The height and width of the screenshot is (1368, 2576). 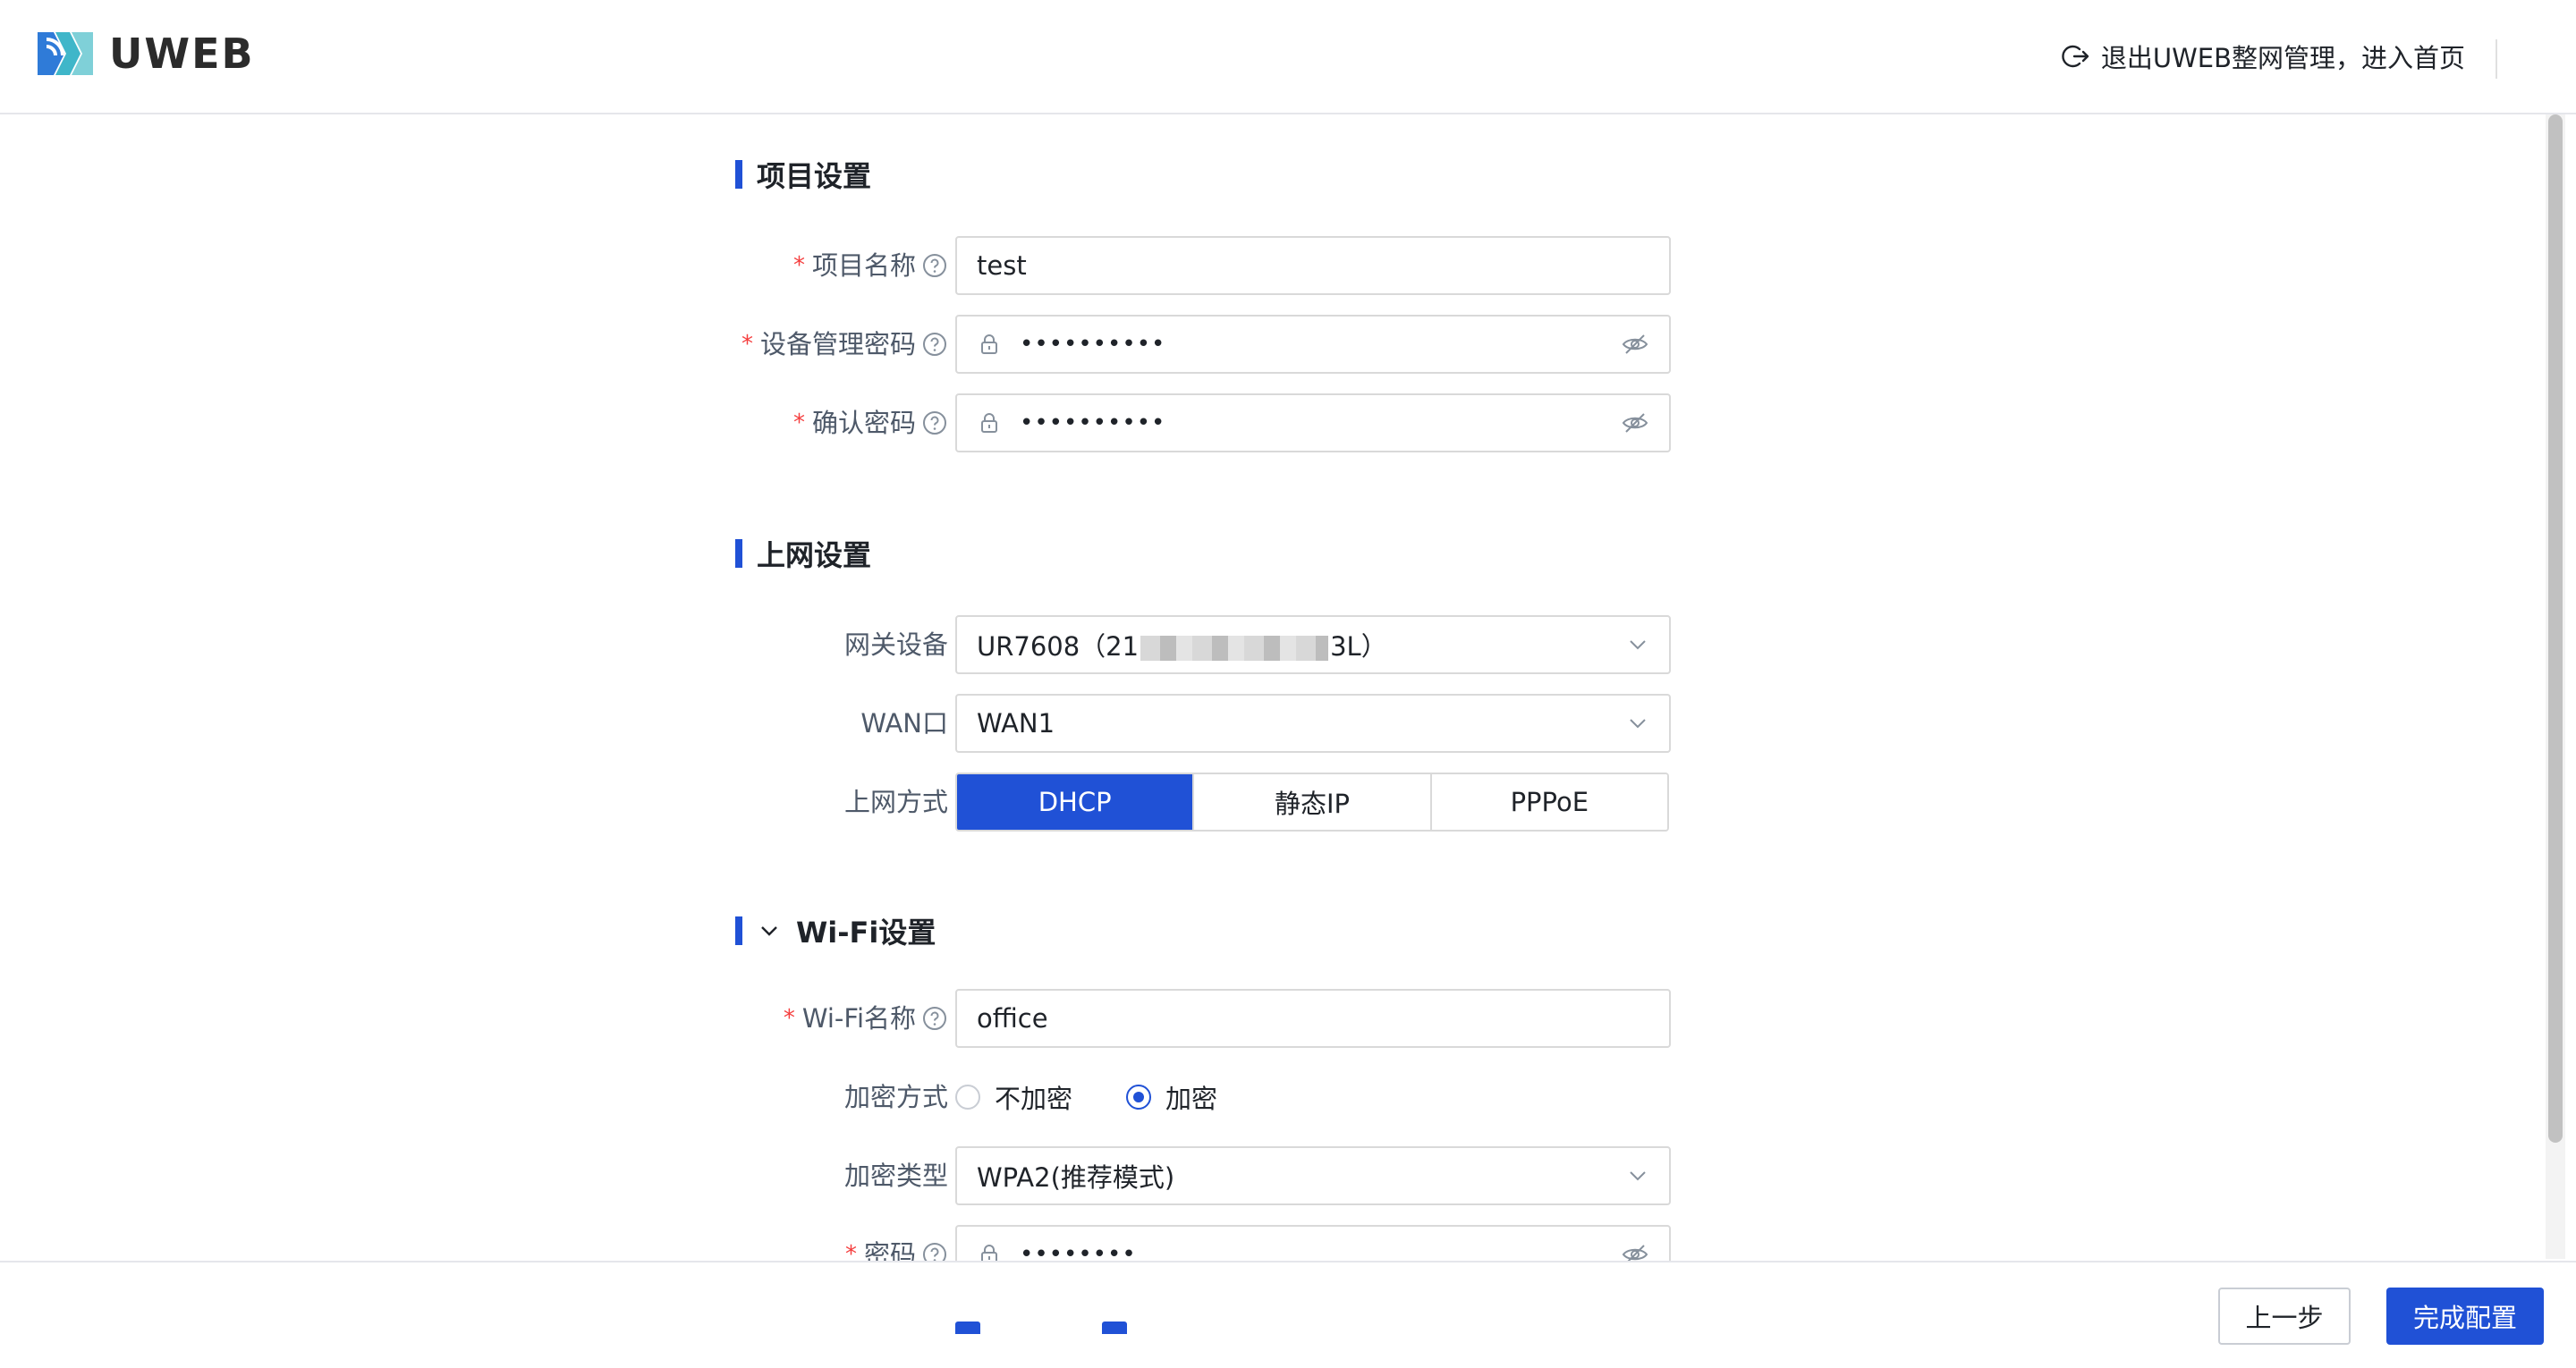 I want to click on row-confirm-password: * 确认密码 ••••••••••, so click(x=1203, y=423).